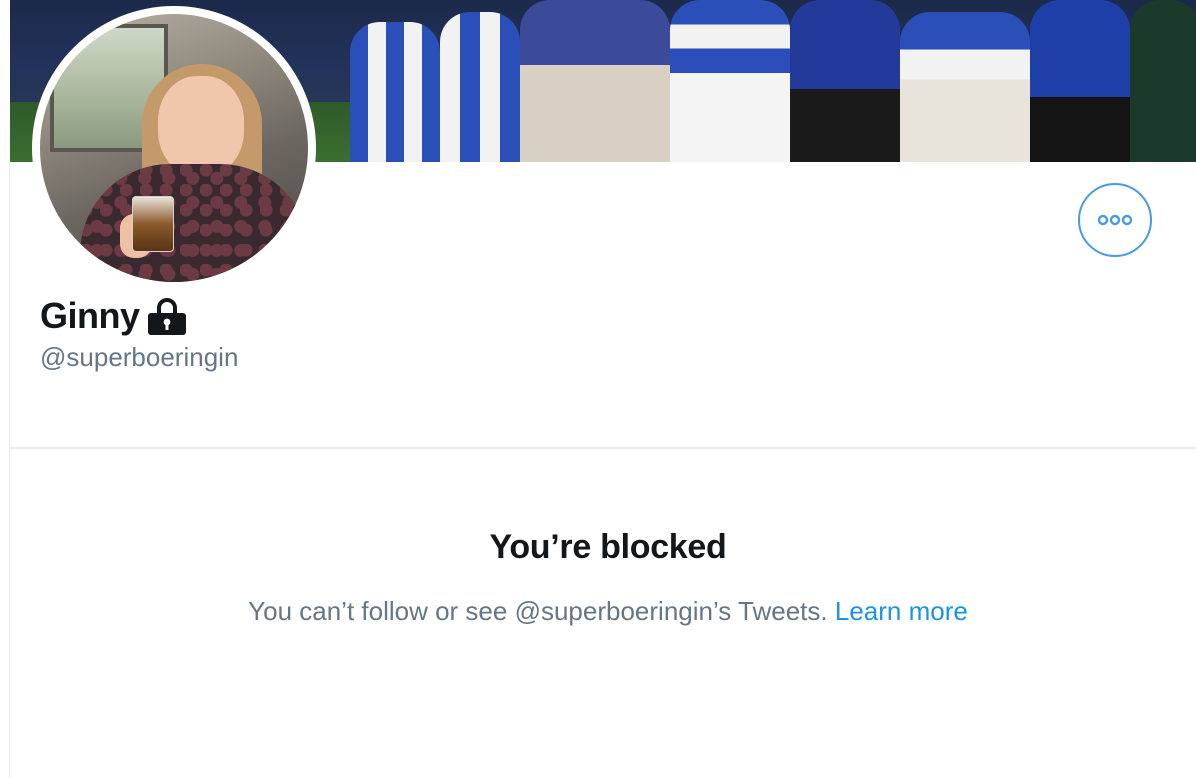  Describe the element at coordinates (194, 223) in the screenshot. I see `avatar-body` at that location.